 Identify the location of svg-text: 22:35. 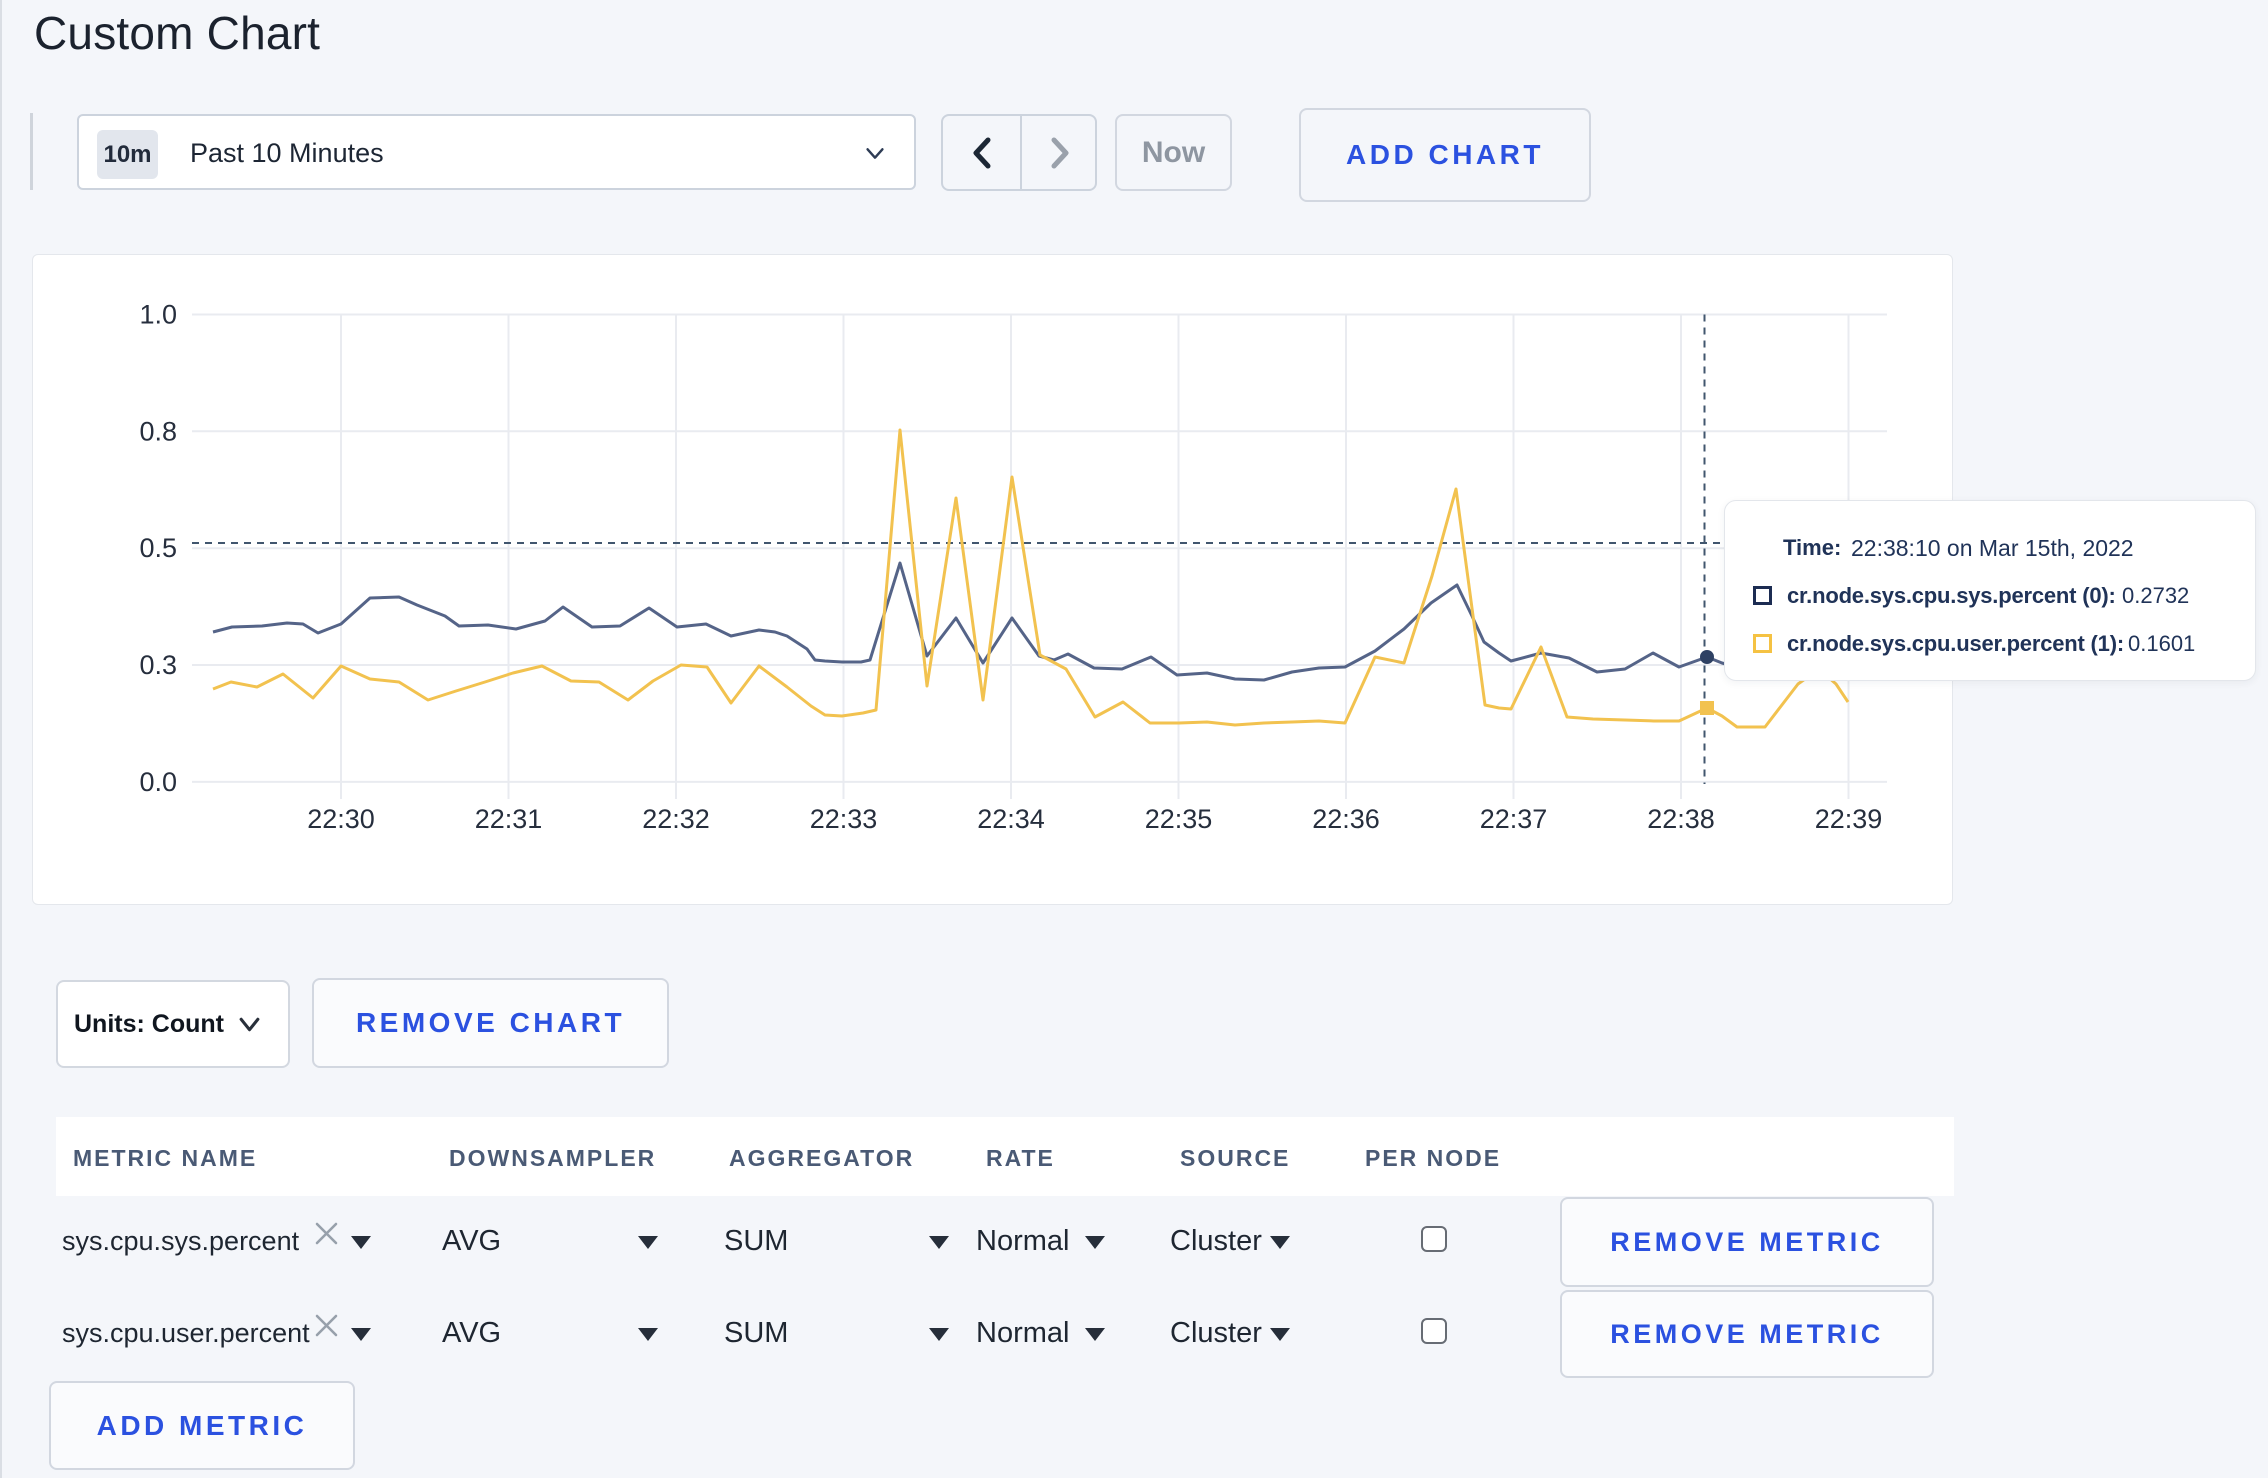
(1179, 819).